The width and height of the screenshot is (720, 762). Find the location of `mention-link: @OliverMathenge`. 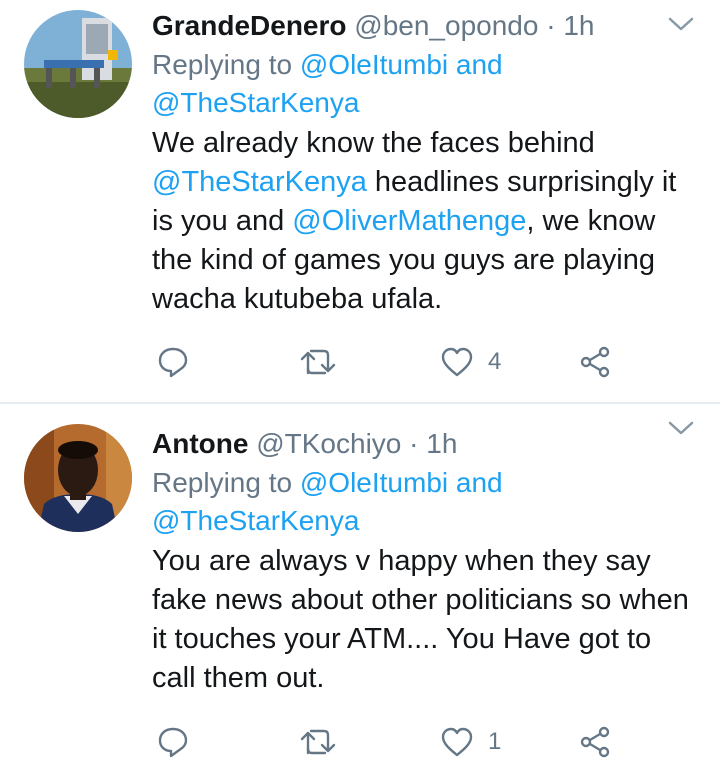

mention-link: @OliverMathenge is located at coordinates (409, 221).